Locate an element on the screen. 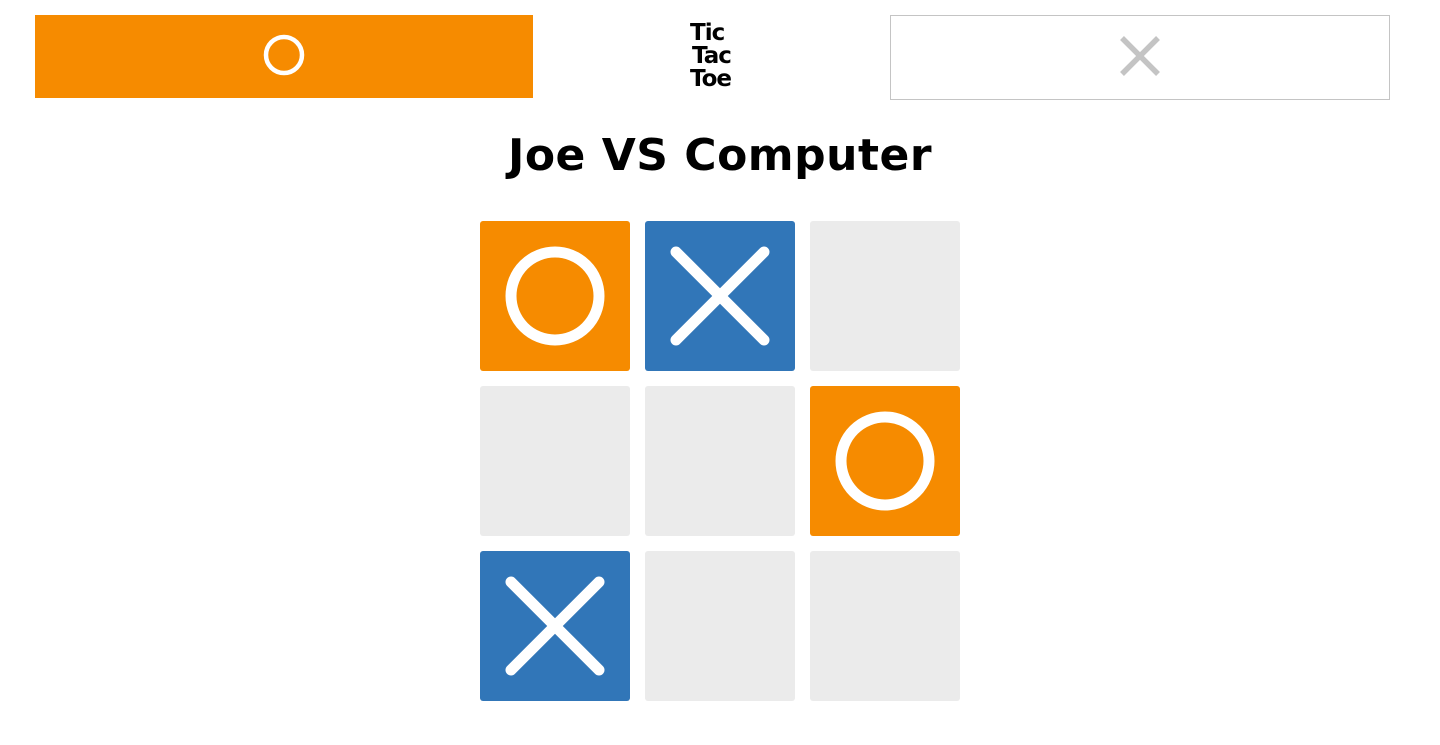  player-o-panel is located at coordinates (284, 56).